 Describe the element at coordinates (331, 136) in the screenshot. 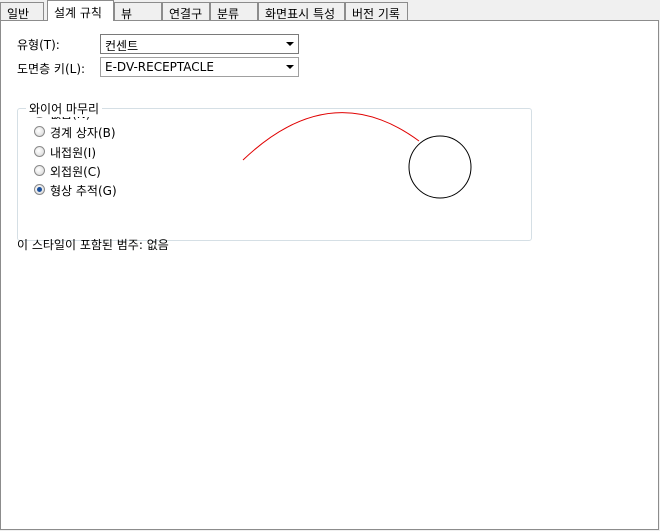

I see `wire-arc` at that location.